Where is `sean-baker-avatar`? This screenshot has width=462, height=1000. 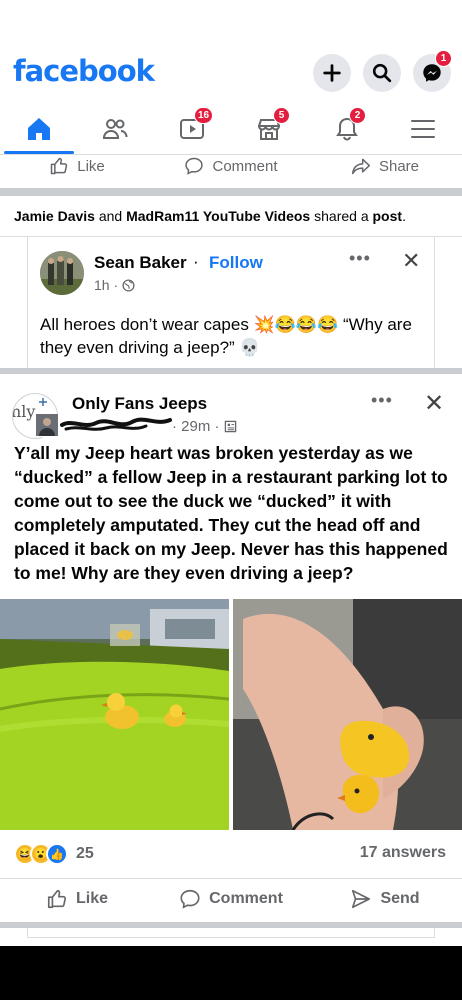
sean-baker-avatar is located at coordinates (62, 273).